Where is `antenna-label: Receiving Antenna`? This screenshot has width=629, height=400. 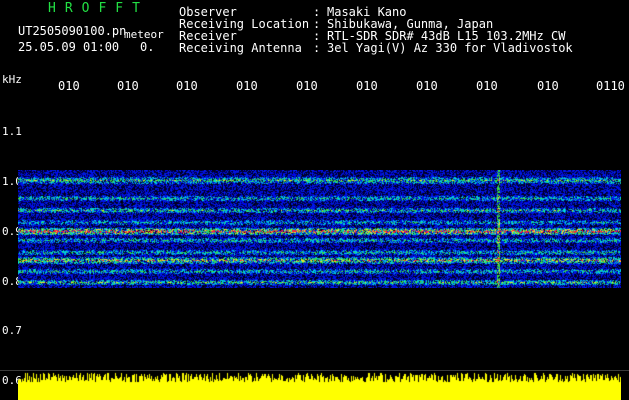
antenna-label: Receiving Antenna is located at coordinates (240, 48).